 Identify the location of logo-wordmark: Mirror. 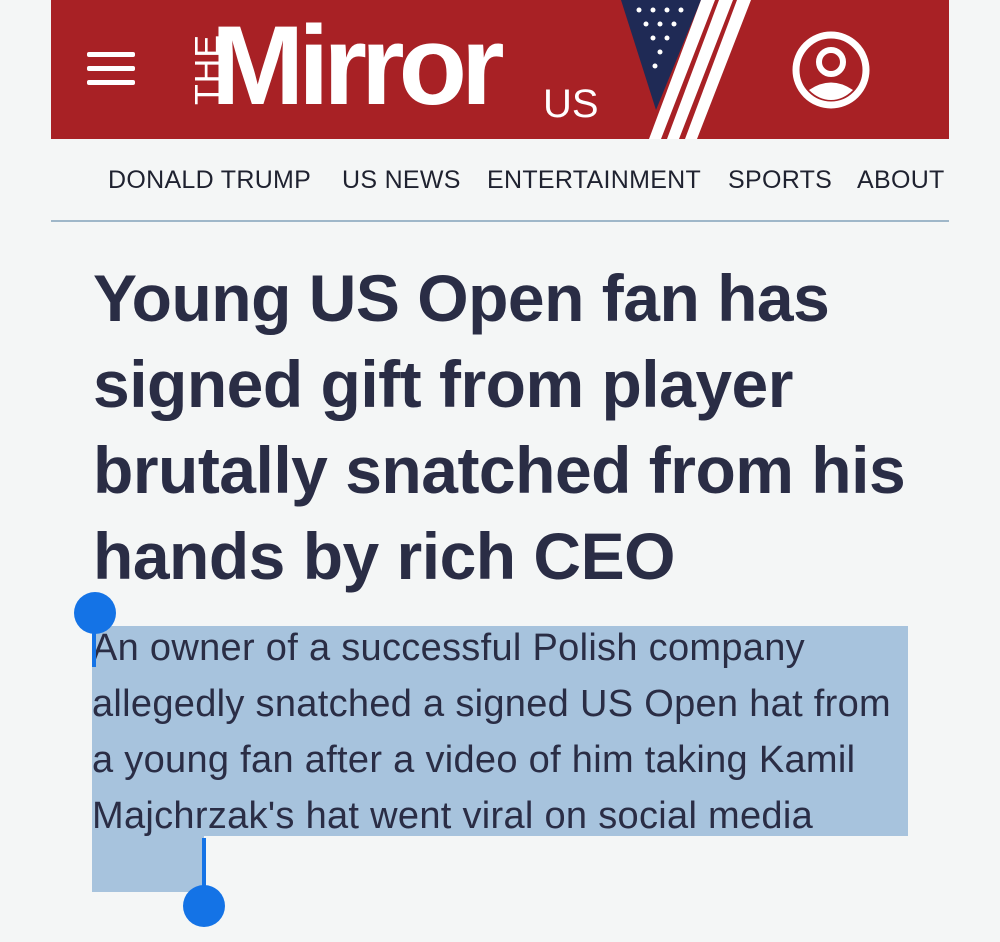
(358, 65).